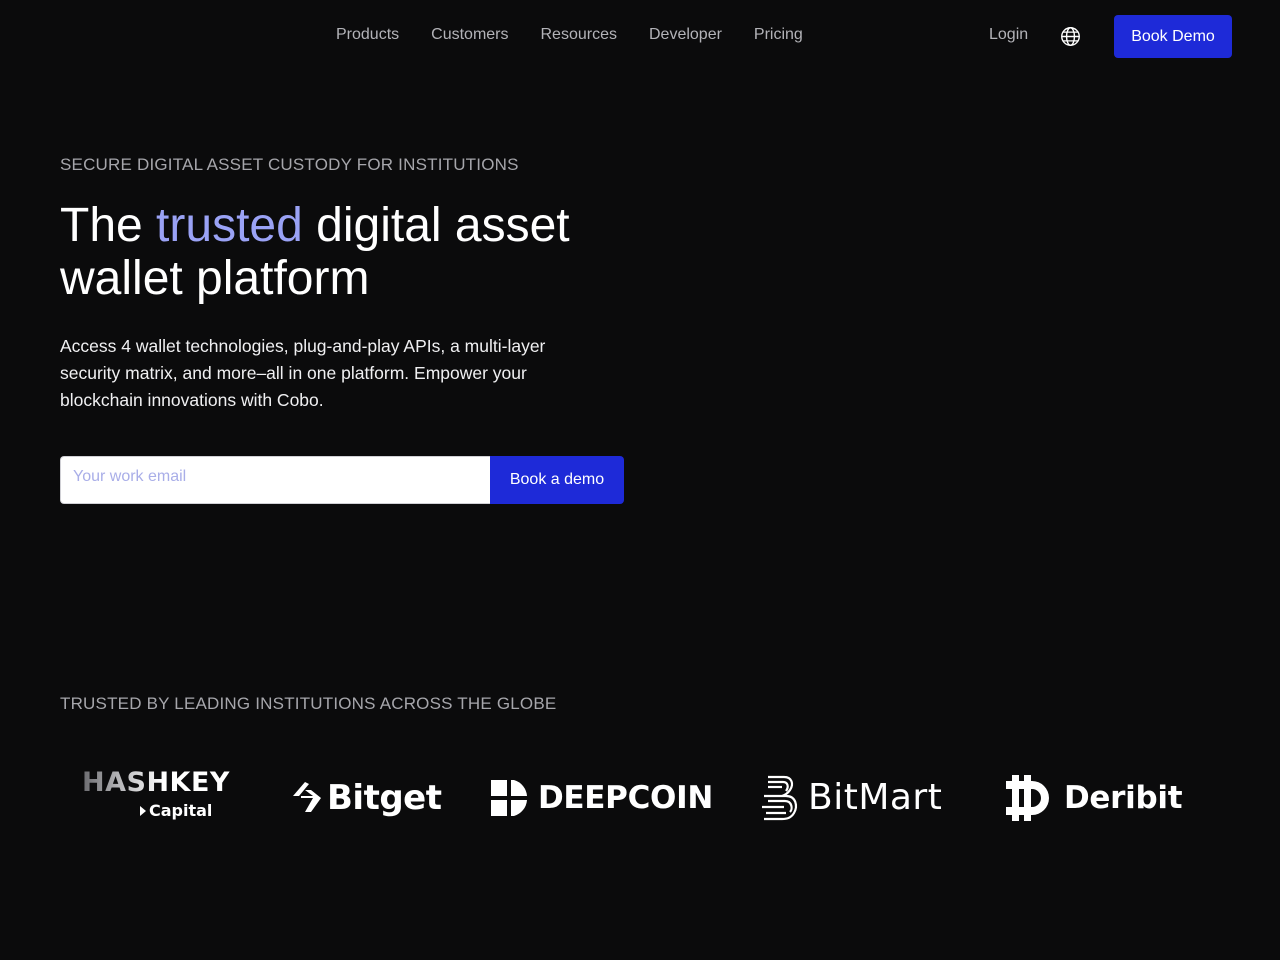 This screenshot has height=960, width=1280. What do you see at coordinates (108, 225) in the screenshot?
I see `headline-prefix: The` at bounding box center [108, 225].